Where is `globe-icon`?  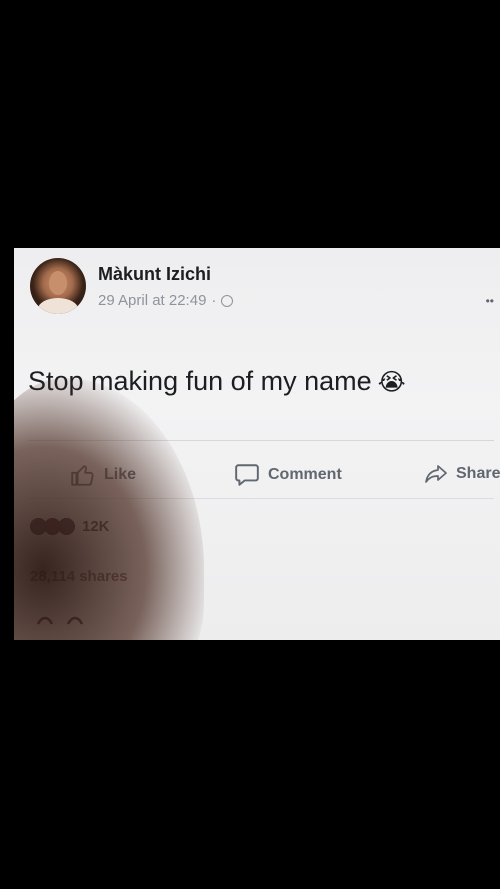 globe-icon is located at coordinates (227, 300).